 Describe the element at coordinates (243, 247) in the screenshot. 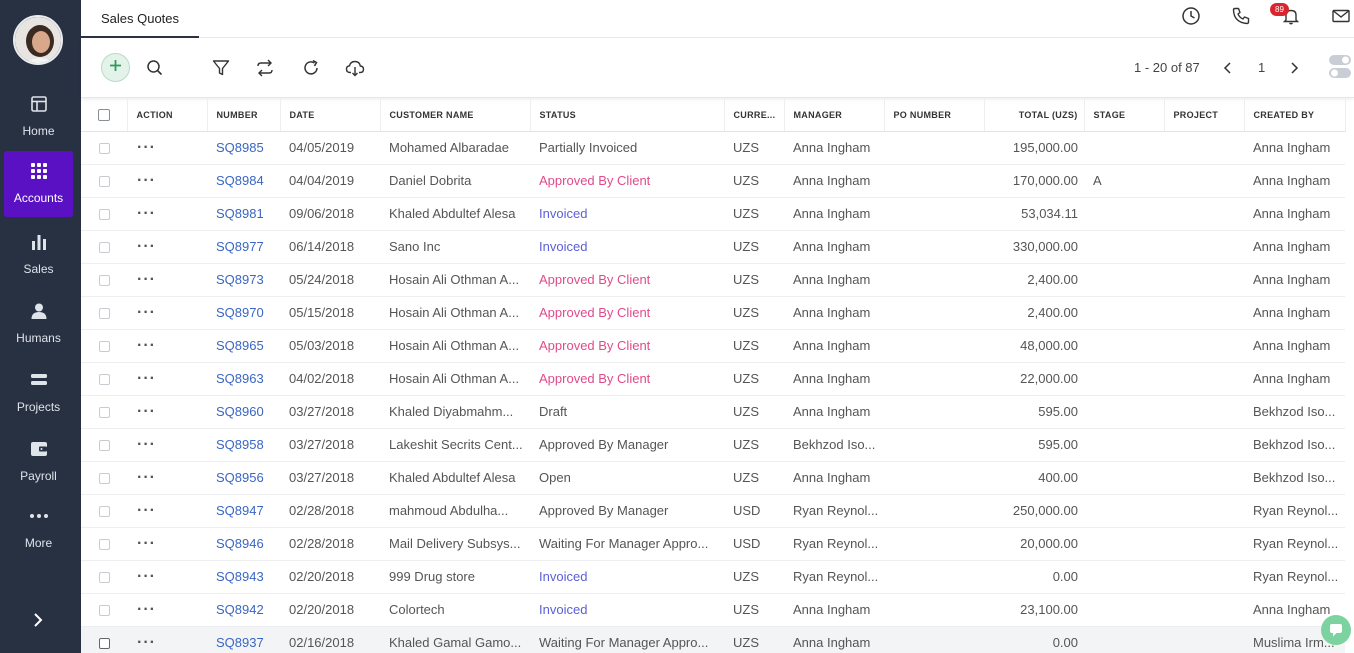

I see `row-number-link: SQ8977` at that location.